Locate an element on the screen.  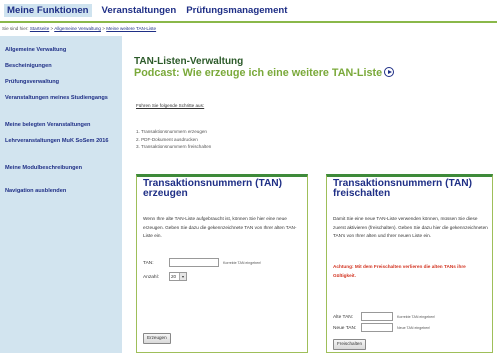
sidebar-item-veranstaltungen-studiengang: Veranstaltungen meines Studiengangs is located at coordinates (62, 98).